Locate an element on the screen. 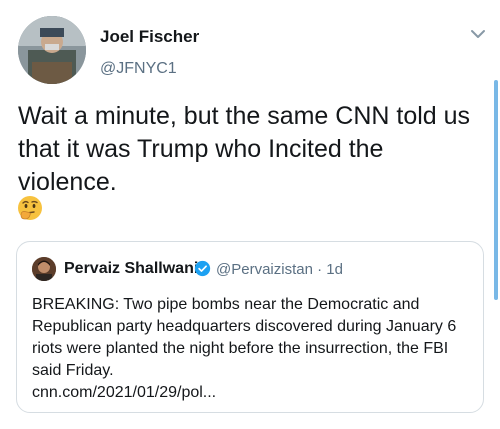  author-avatar is located at coordinates (52, 50).